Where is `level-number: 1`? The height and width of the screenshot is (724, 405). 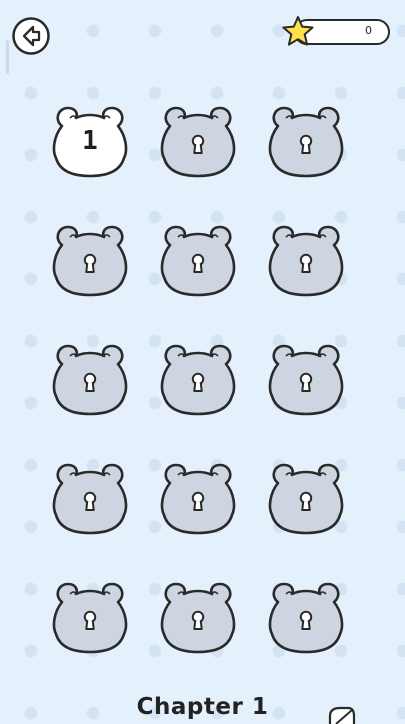
level-number: 1 is located at coordinates (90, 141).